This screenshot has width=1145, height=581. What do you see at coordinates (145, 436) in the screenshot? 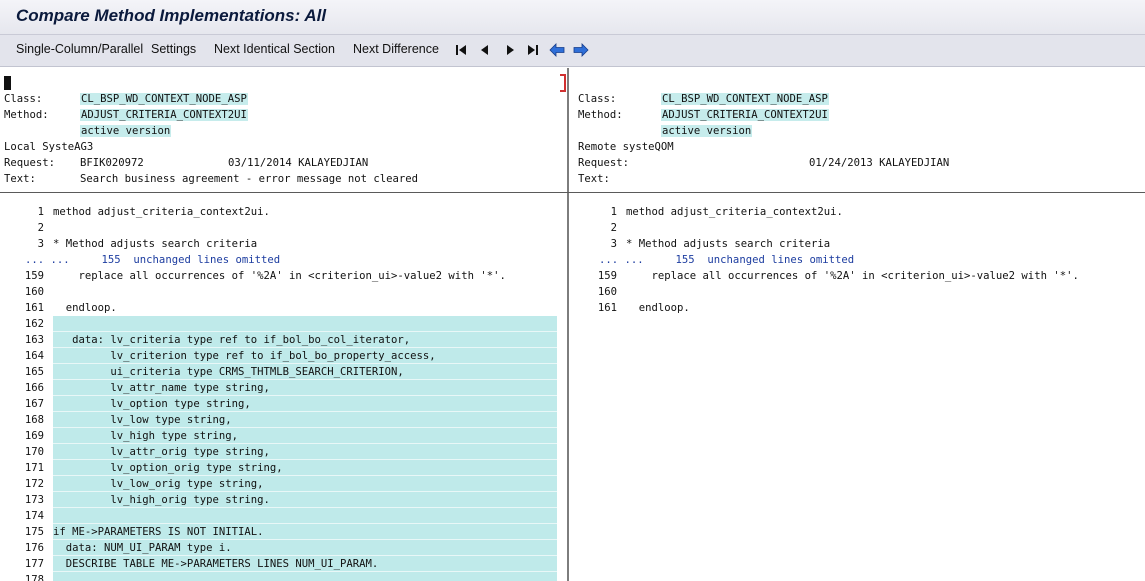
I see `code-text: lv_high type string,` at bounding box center [145, 436].